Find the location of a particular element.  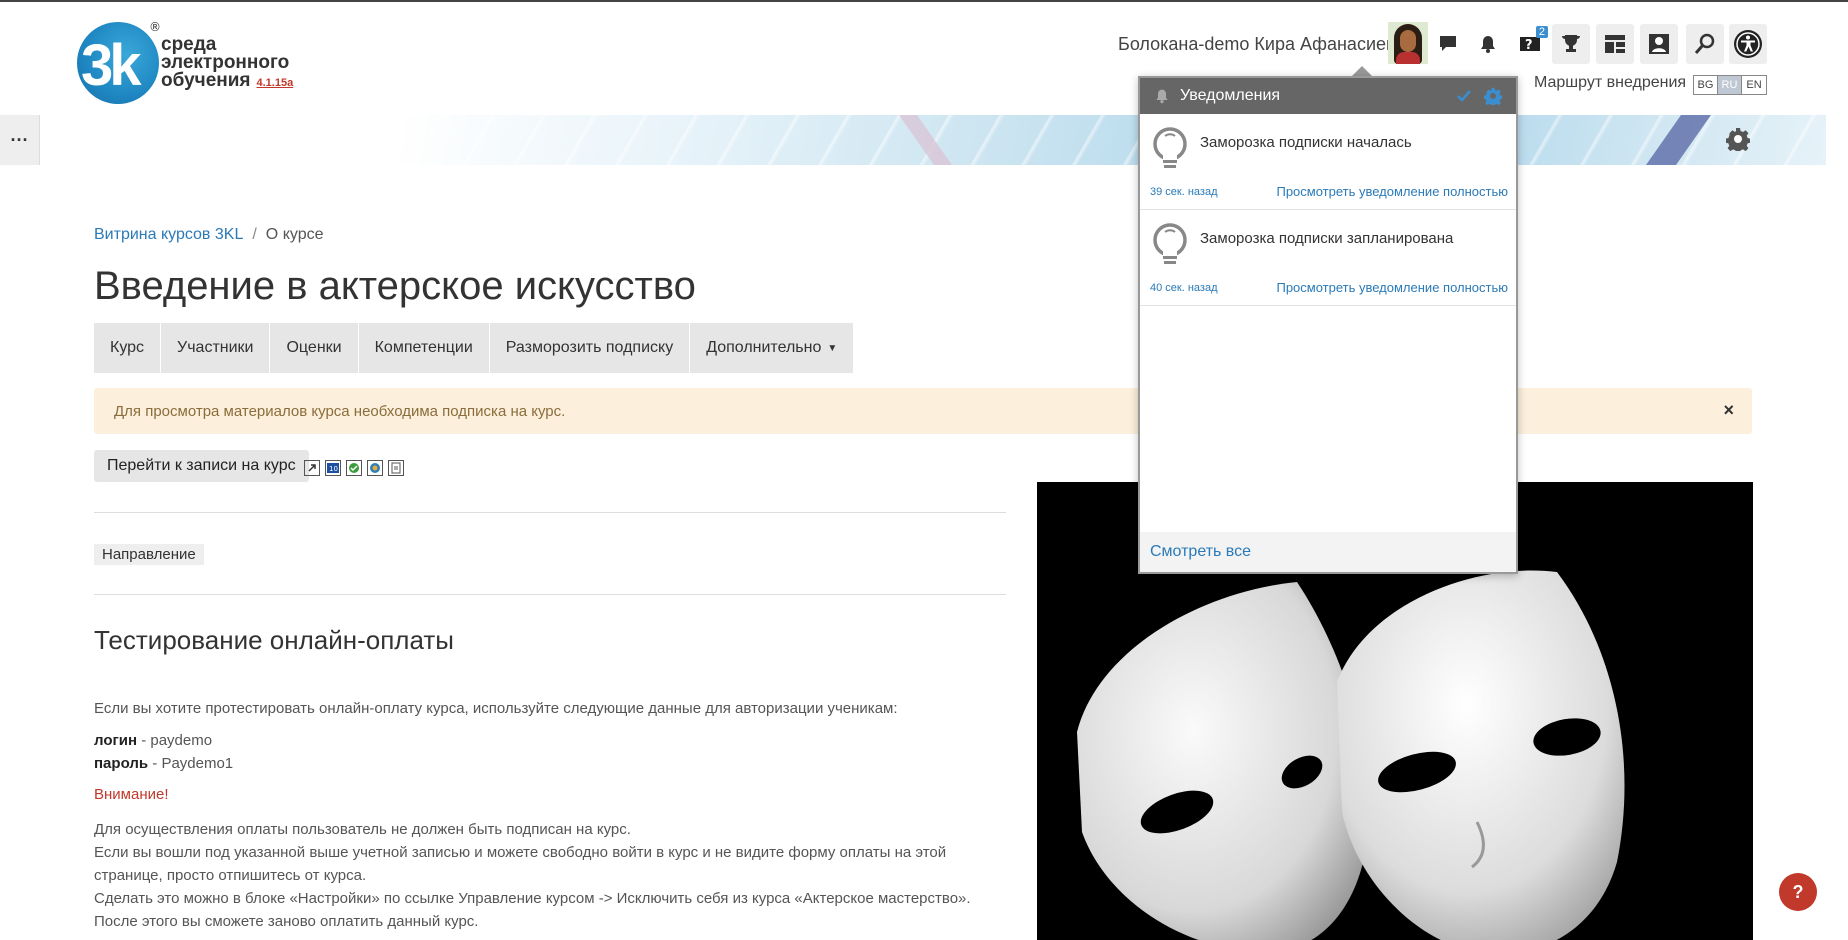

svg-text: 10 is located at coordinates (333, 469).